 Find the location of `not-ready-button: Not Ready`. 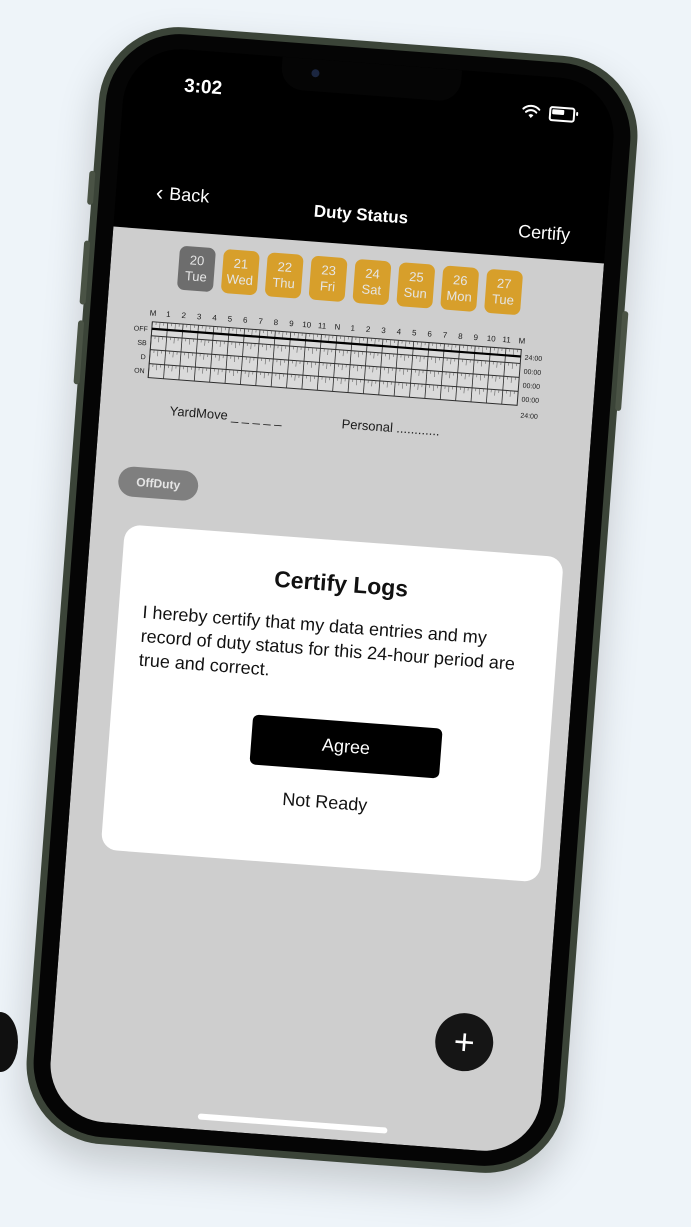

not-ready-button: Not Ready is located at coordinates (325, 803).